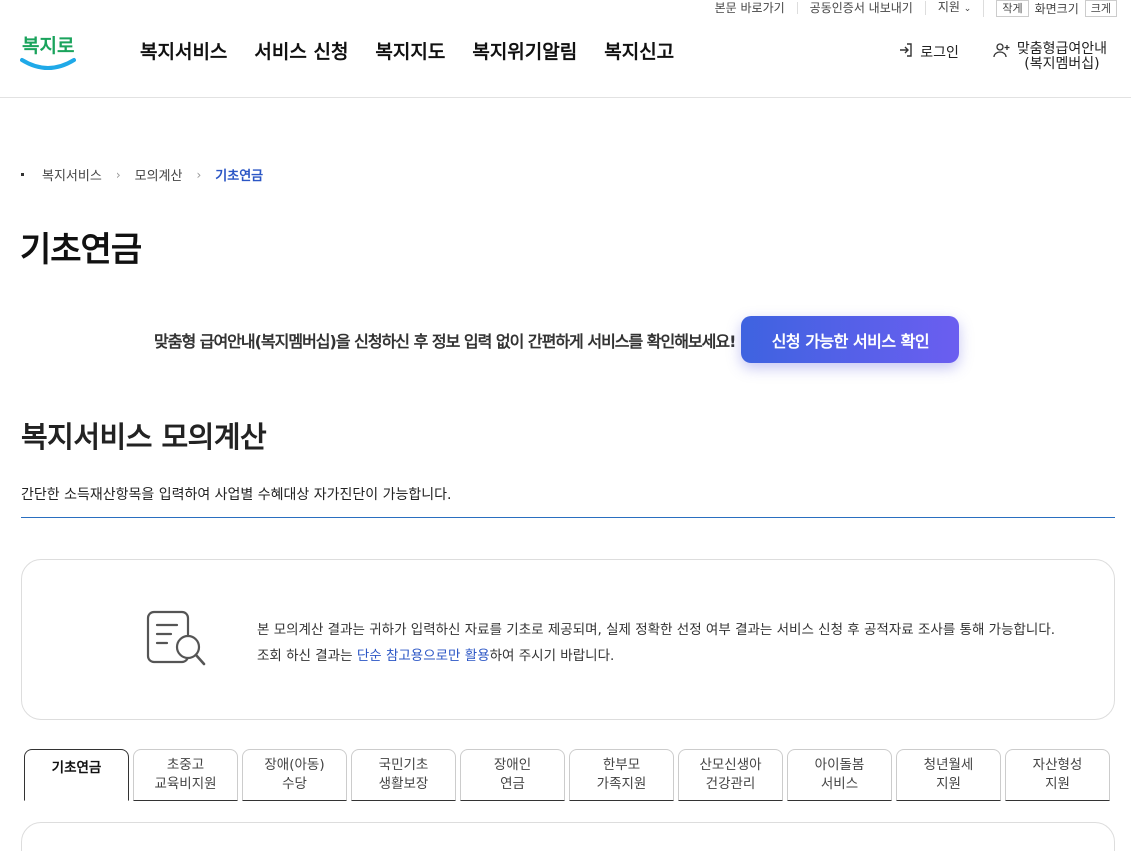 The height and width of the screenshot is (851, 1131). Describe the element at coordinates (176, 638) in the screenshot. I see `document-search-icon` at that location.